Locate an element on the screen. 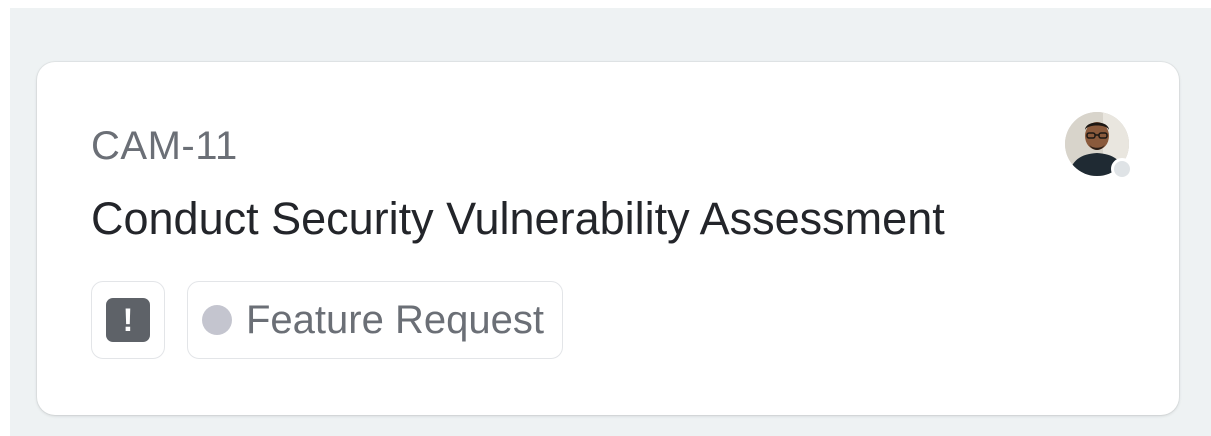 The height and width of the screenshot is (436, 1211). issue-properties: ! Feature Request is located at coordinates (327, 320).